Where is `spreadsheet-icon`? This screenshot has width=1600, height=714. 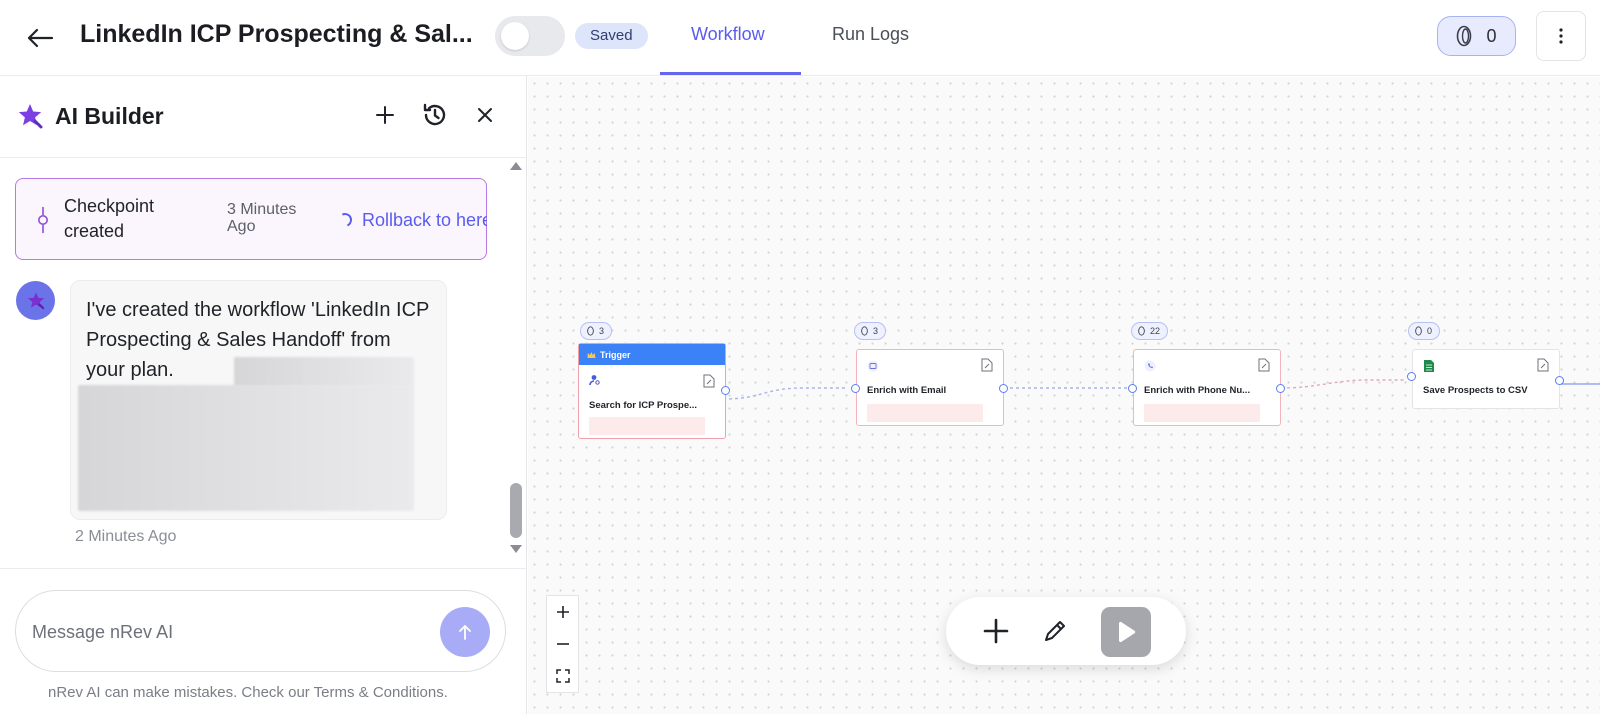 spreadsheet-icon is located at coordinates (1429, 366).